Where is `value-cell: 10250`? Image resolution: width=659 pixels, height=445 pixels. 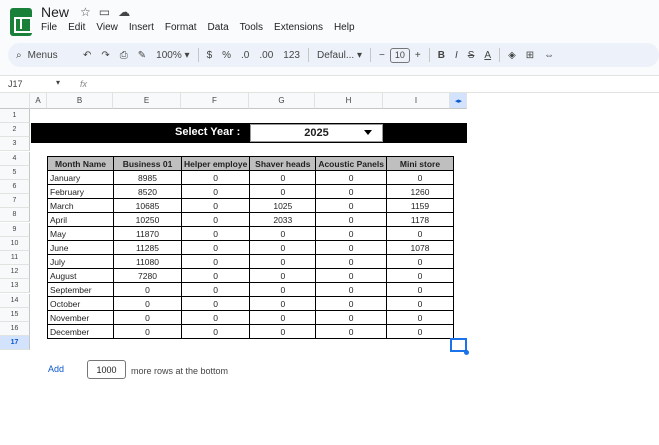
value-cell: 10250 is located at coordinates (147, 219).